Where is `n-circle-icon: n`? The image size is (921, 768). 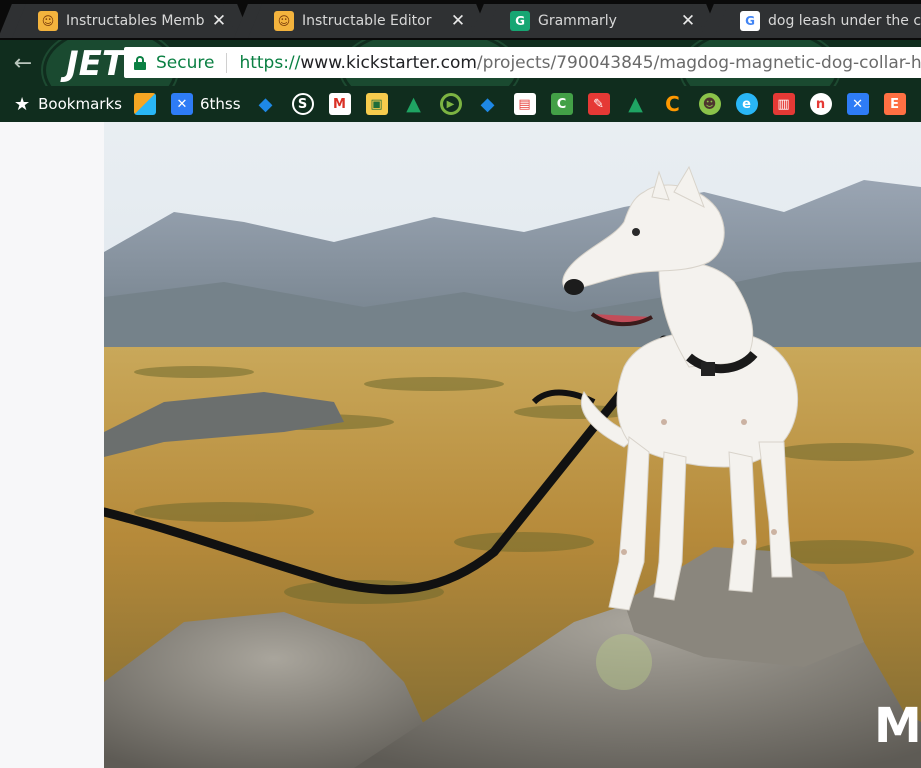
n-circle-icon: n is located at coordinates (820, 104).